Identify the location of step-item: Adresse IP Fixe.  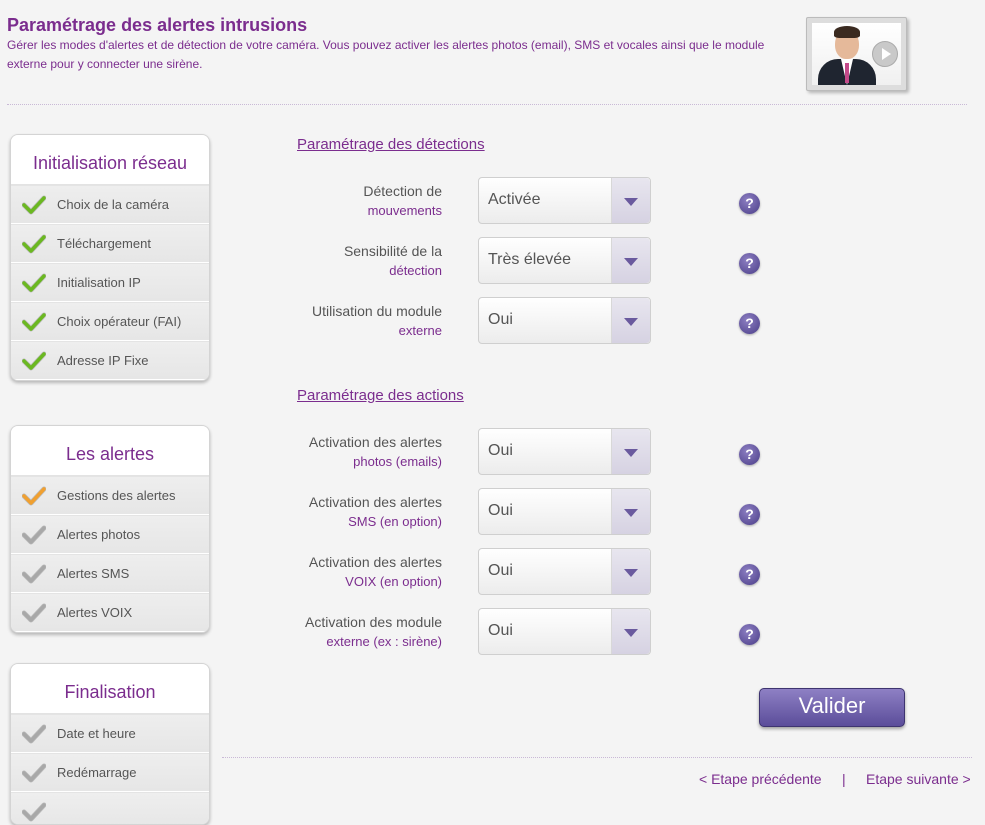
(110, 360).